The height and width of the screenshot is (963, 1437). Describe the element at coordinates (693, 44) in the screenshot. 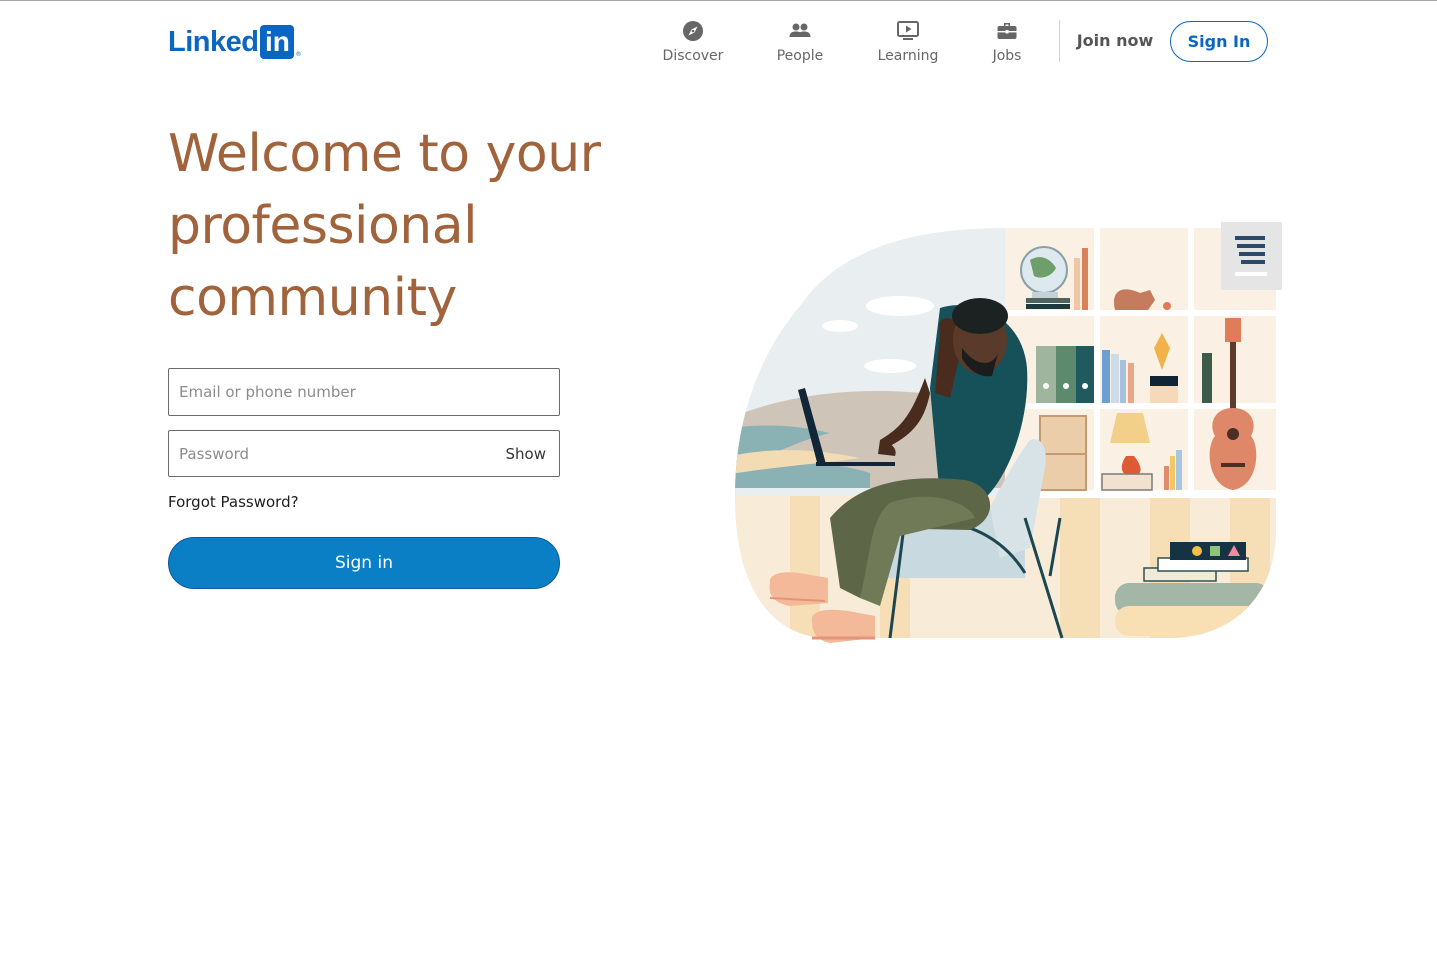

I see `nav-discover: Discover` at that location.